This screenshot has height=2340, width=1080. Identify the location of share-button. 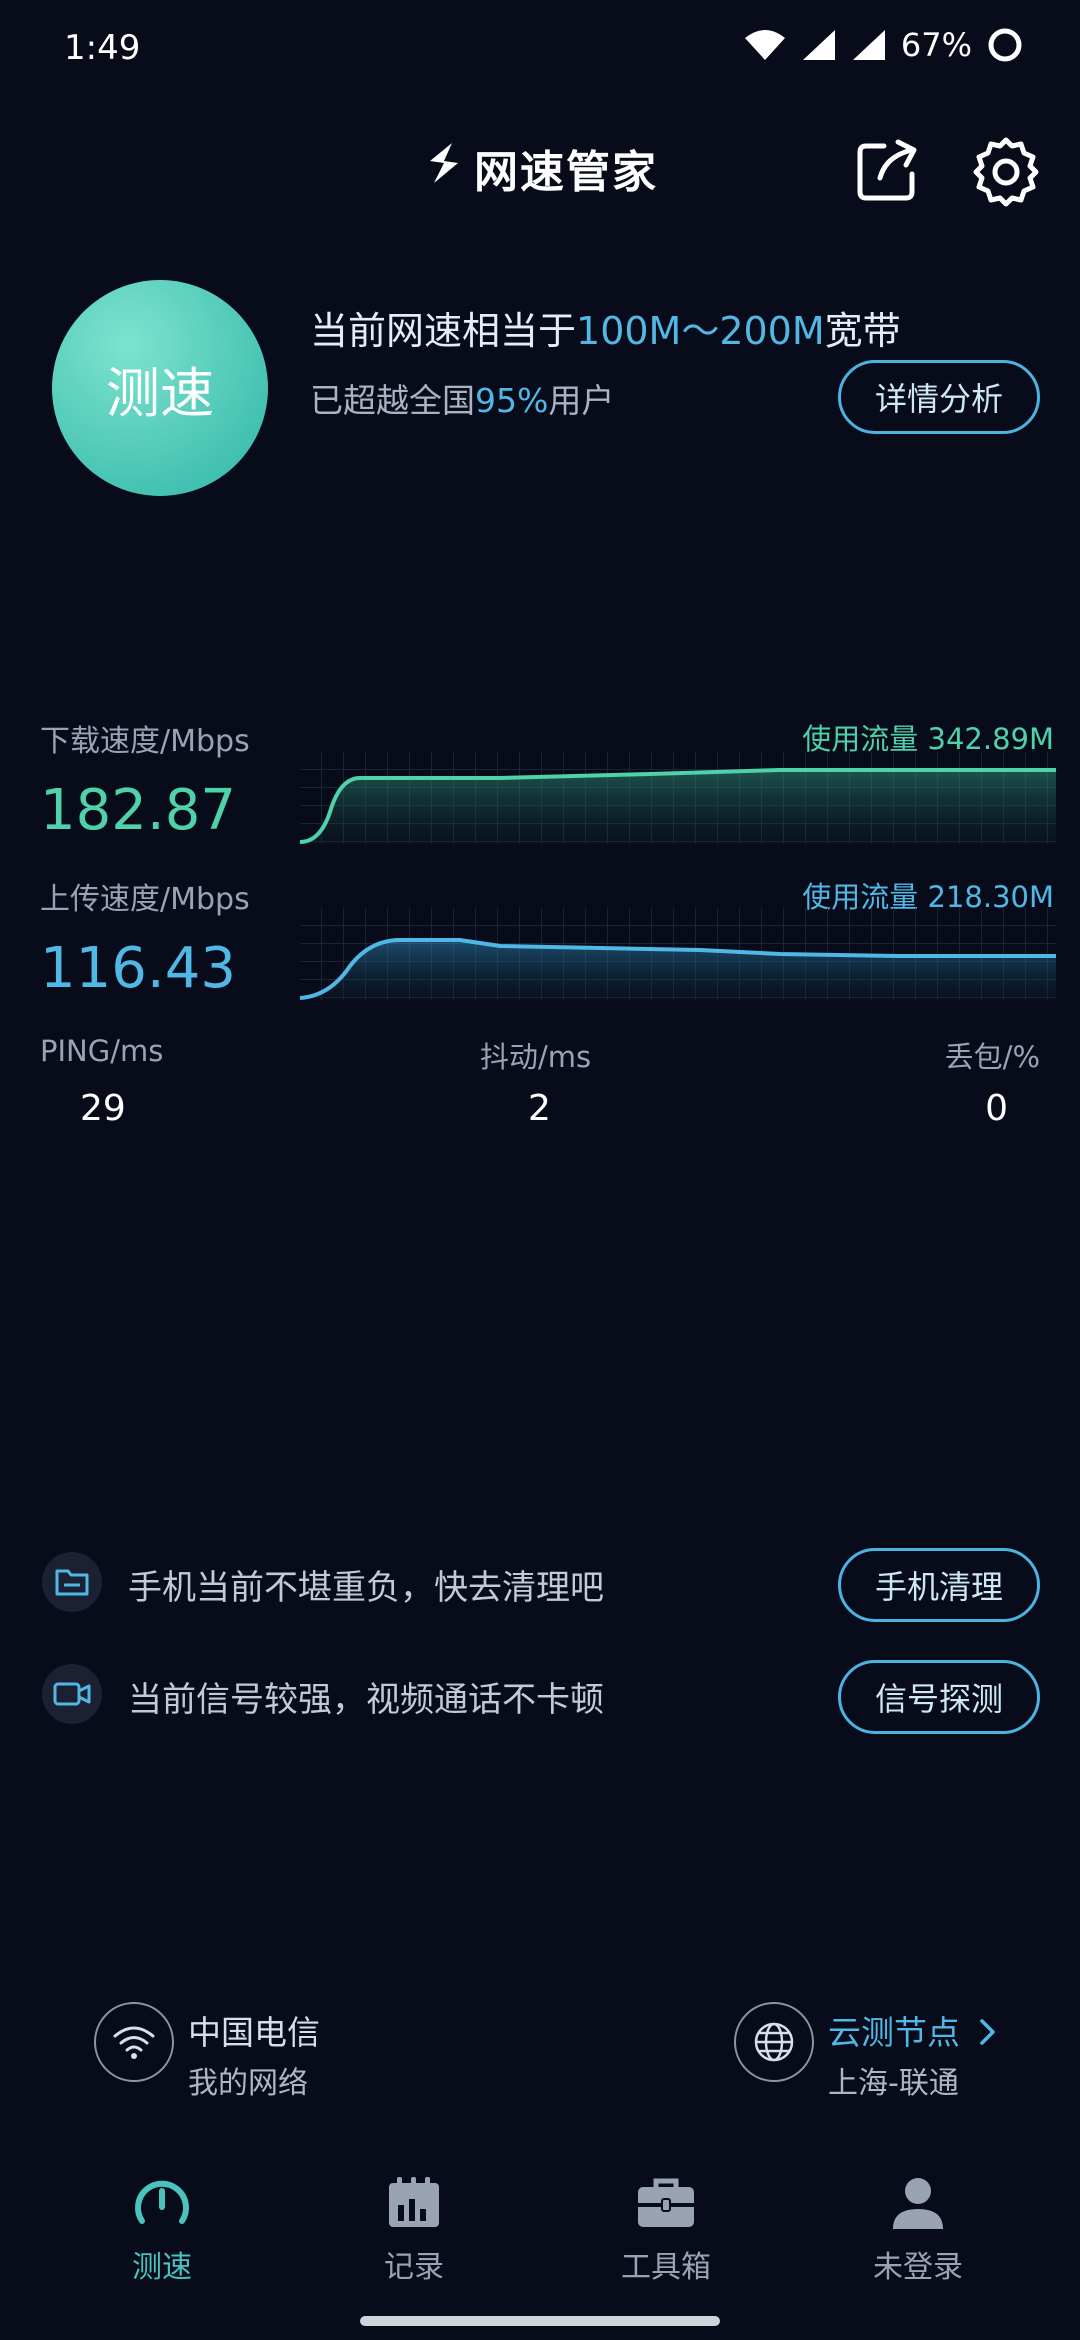
(888, 170).